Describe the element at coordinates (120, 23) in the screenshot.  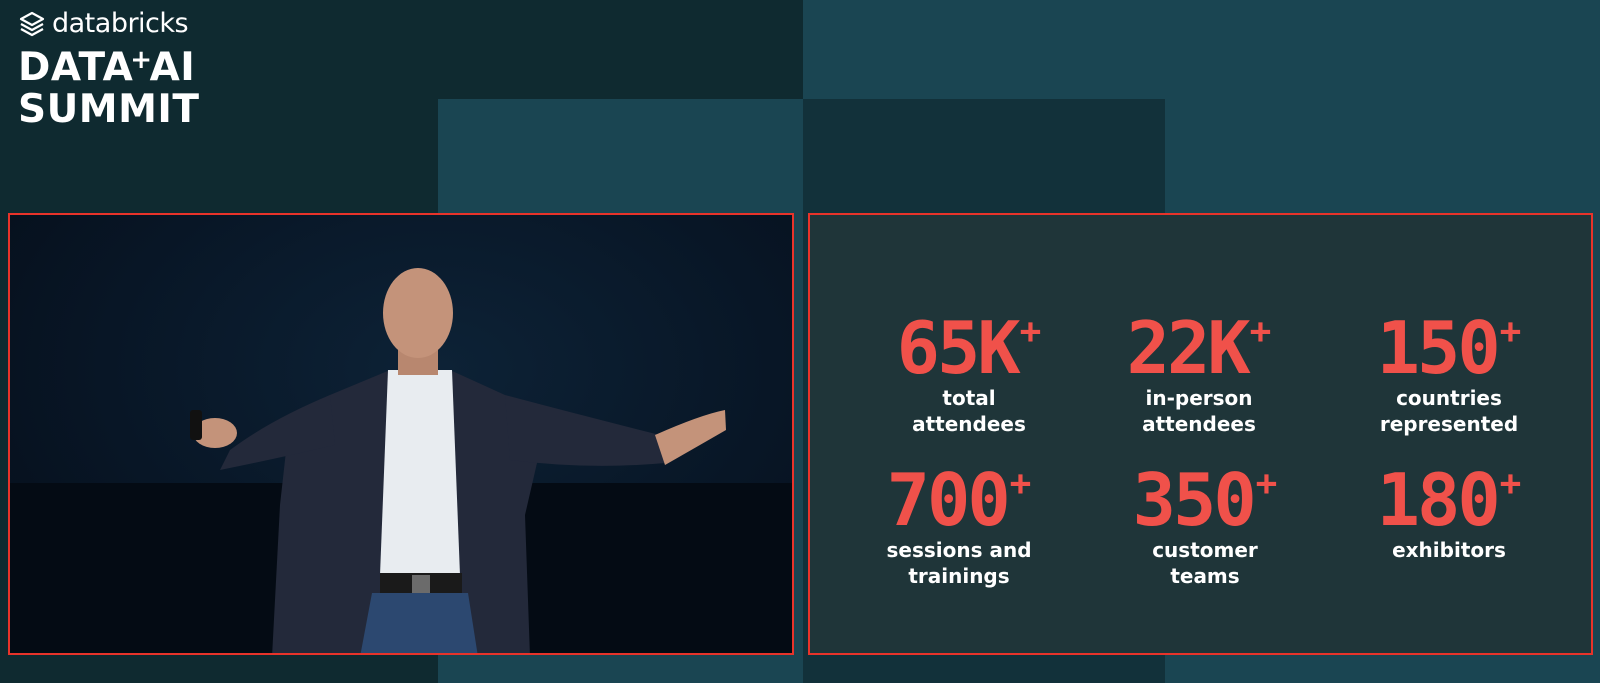
I see `brand-name: databricks` at that location.